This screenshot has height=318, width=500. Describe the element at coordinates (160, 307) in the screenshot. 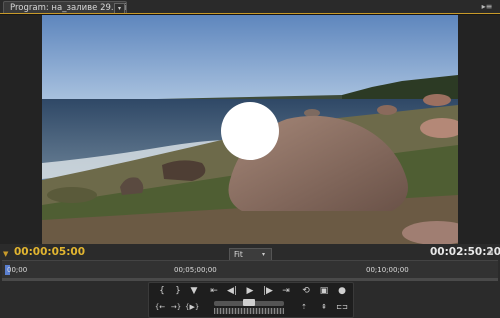

I see `goto-prev-marker-button: {←` at that location.